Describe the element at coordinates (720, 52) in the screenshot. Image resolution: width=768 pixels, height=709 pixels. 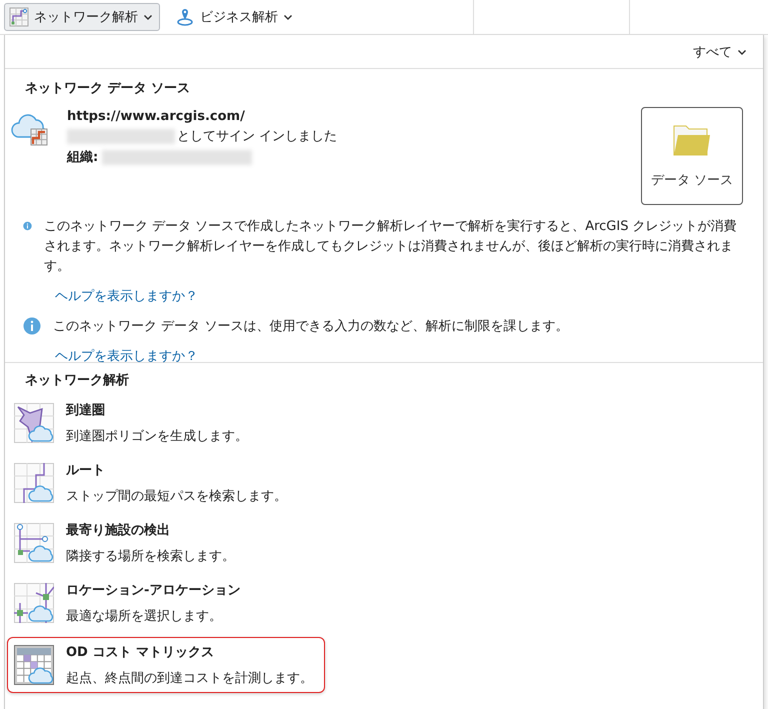
I see `filter-dropdown: すべて` at that location.